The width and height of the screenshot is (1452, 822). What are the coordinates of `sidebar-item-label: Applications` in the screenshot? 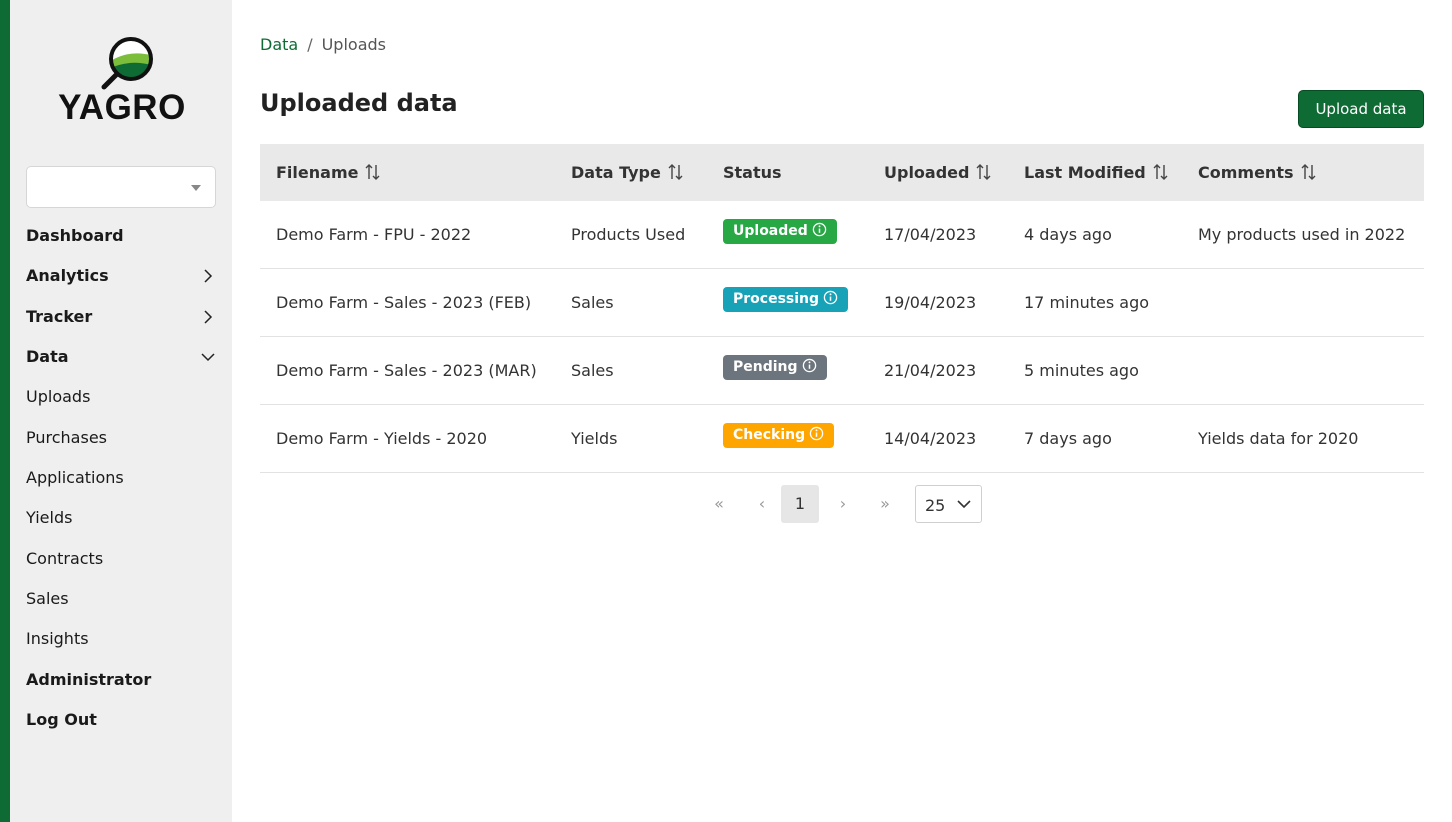 It's located at (75, 477).